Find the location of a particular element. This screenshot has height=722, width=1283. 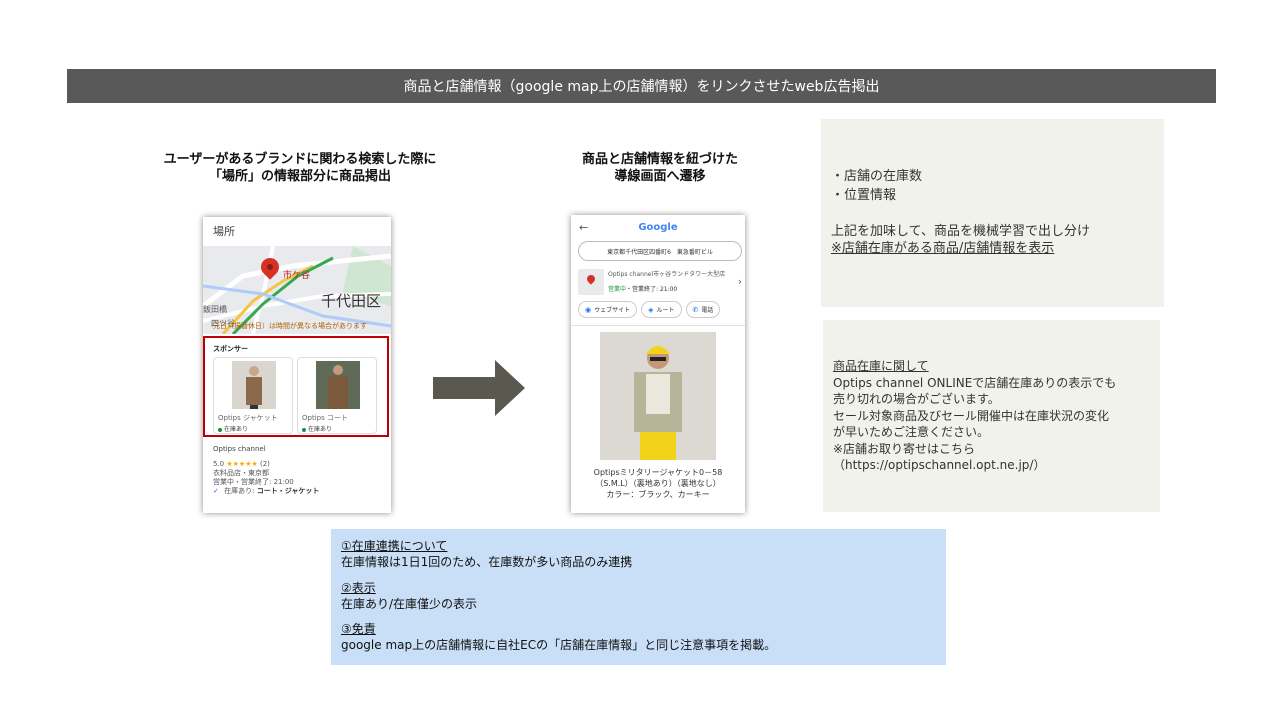

note-body: 在庫あり/在庫僅少の表示 is located at coordinates (409, 604).